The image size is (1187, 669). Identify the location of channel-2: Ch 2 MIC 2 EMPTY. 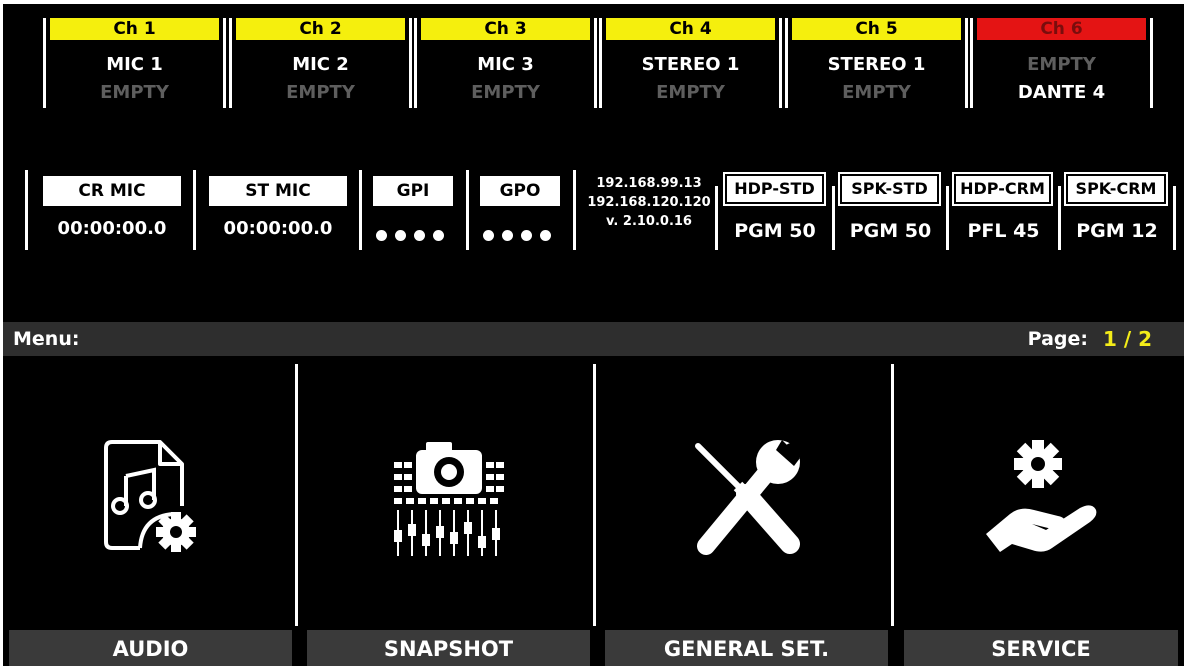
(320, 64).